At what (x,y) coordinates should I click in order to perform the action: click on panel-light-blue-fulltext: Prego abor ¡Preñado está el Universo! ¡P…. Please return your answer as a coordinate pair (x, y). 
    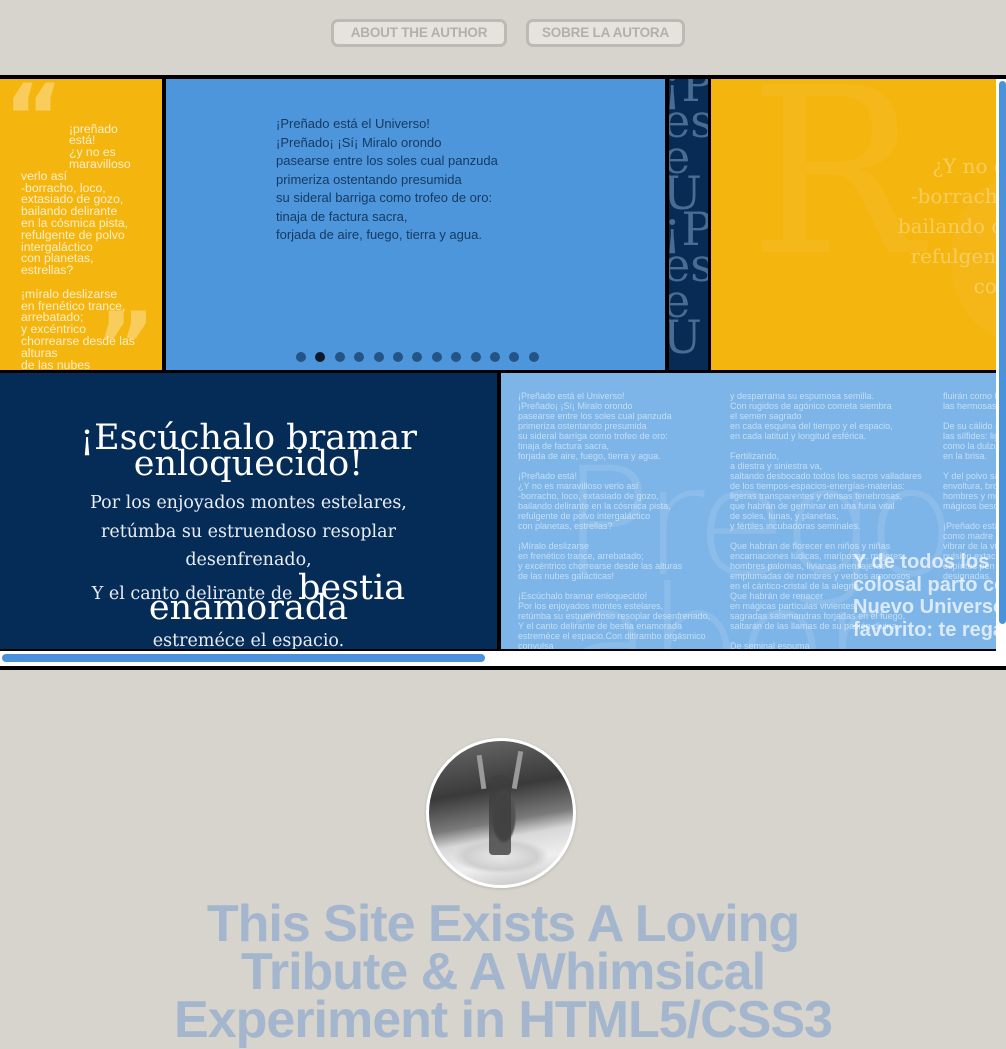
    Looking at the image, I should click on (753, 511).